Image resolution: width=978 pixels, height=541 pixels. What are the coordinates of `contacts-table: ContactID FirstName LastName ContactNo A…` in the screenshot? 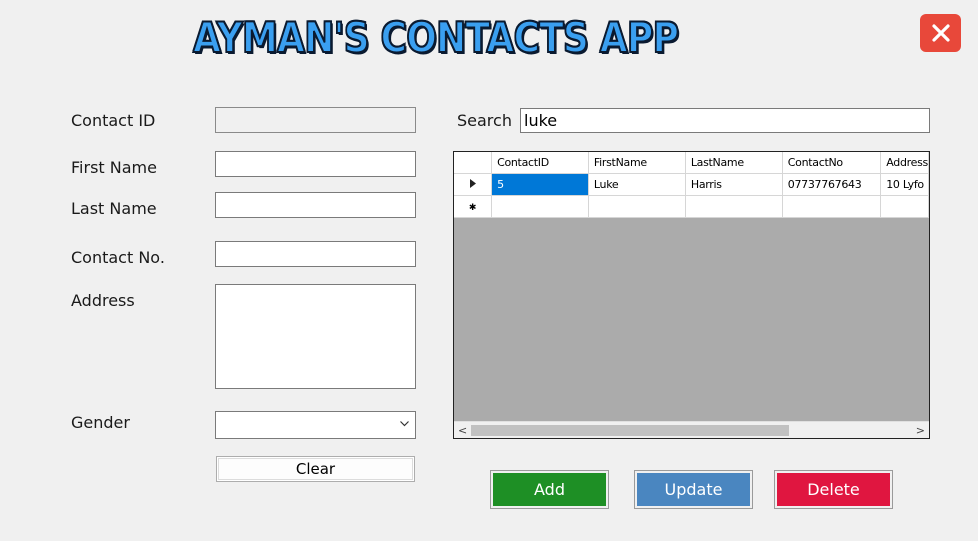 It's located at (691, 185).